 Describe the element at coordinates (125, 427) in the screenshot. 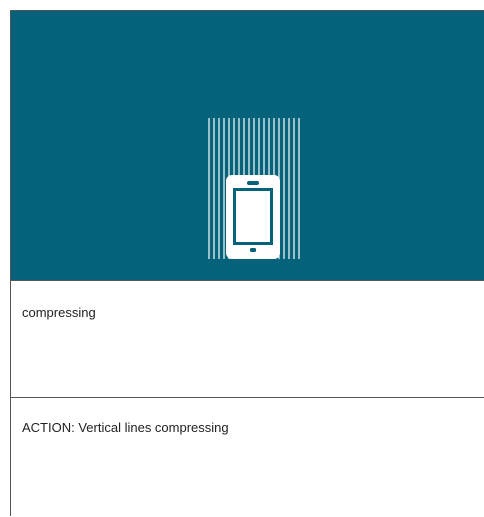

I see `action-text: ACTION: Vertical lines compressing` at that location.